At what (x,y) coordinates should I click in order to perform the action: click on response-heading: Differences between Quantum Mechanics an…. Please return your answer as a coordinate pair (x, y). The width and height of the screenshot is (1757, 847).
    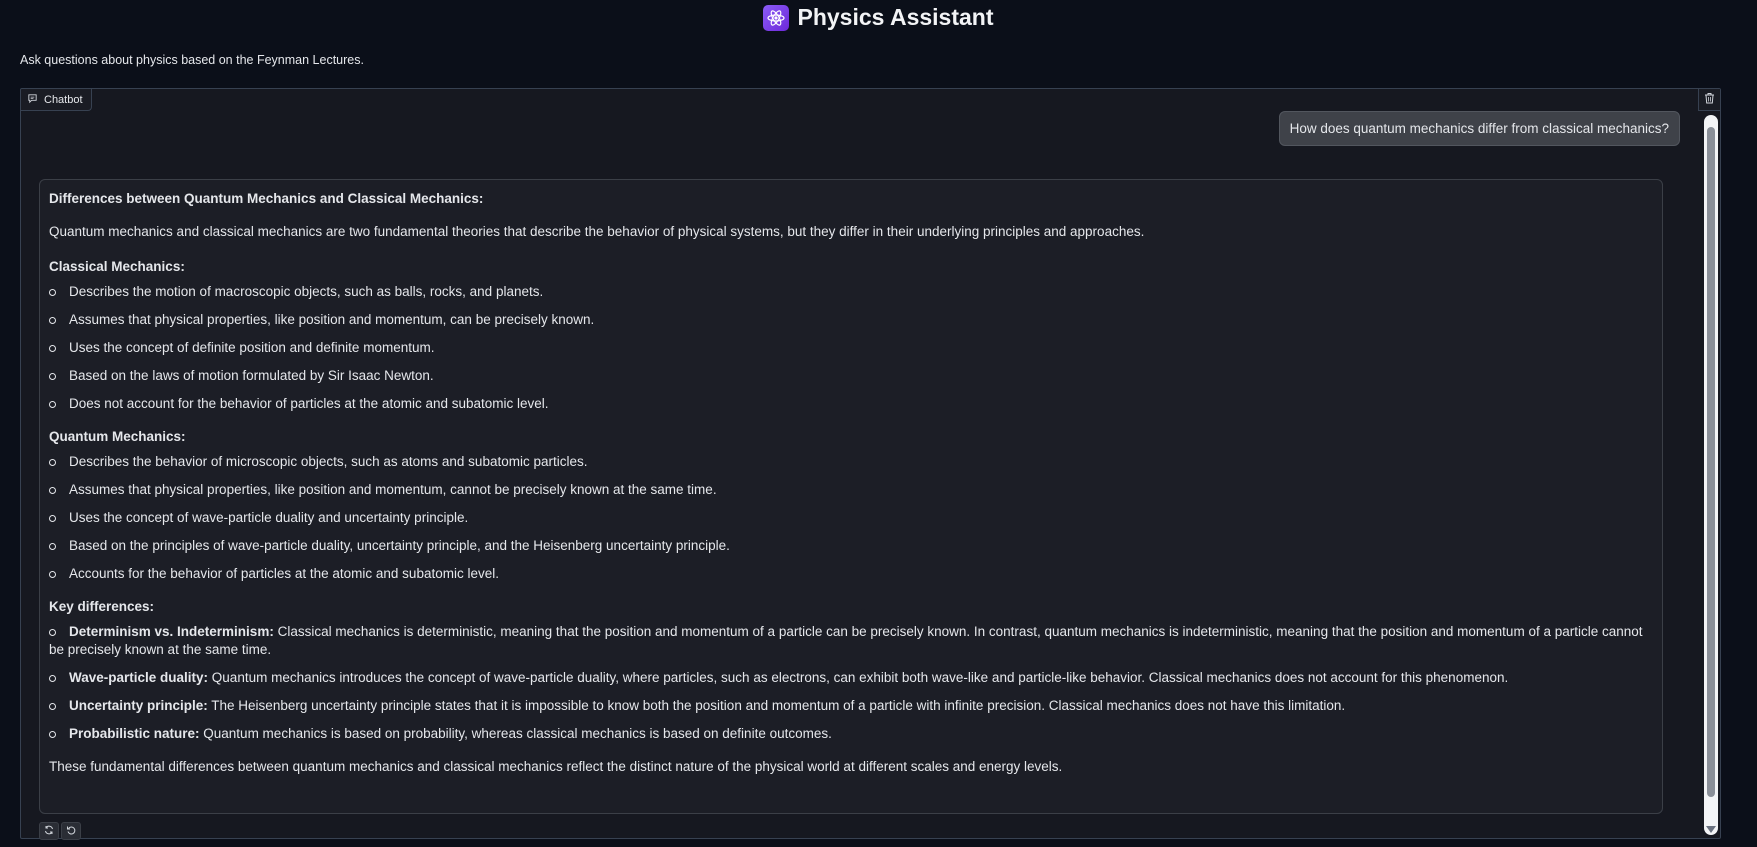
    Looking at the image, I should click on (266, 198).